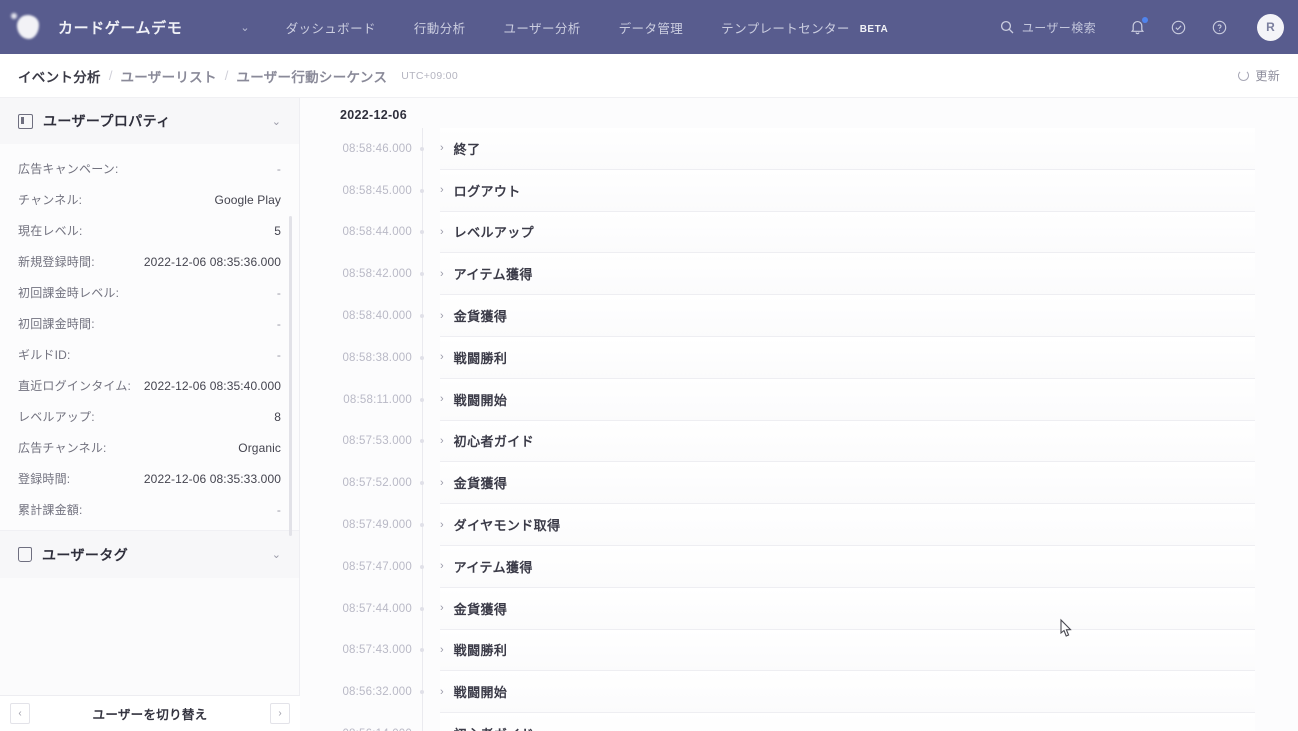 This screenshot has height=731, width=1298. What do you see at coordinates (311, 76) in the screenshot?
I see `breadcrumb-item-user-action-sequence: ユーザー行動シーケンス` at bounding box center [311, 76].